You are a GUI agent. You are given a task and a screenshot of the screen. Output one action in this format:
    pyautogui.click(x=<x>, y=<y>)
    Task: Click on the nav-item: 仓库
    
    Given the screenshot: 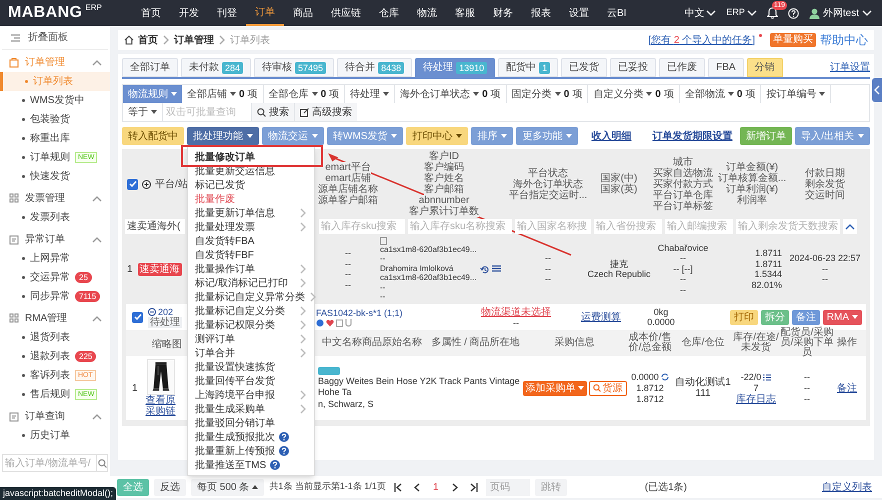 What is the action you would take?
    pyautogui.click(x=389, y=13)
    